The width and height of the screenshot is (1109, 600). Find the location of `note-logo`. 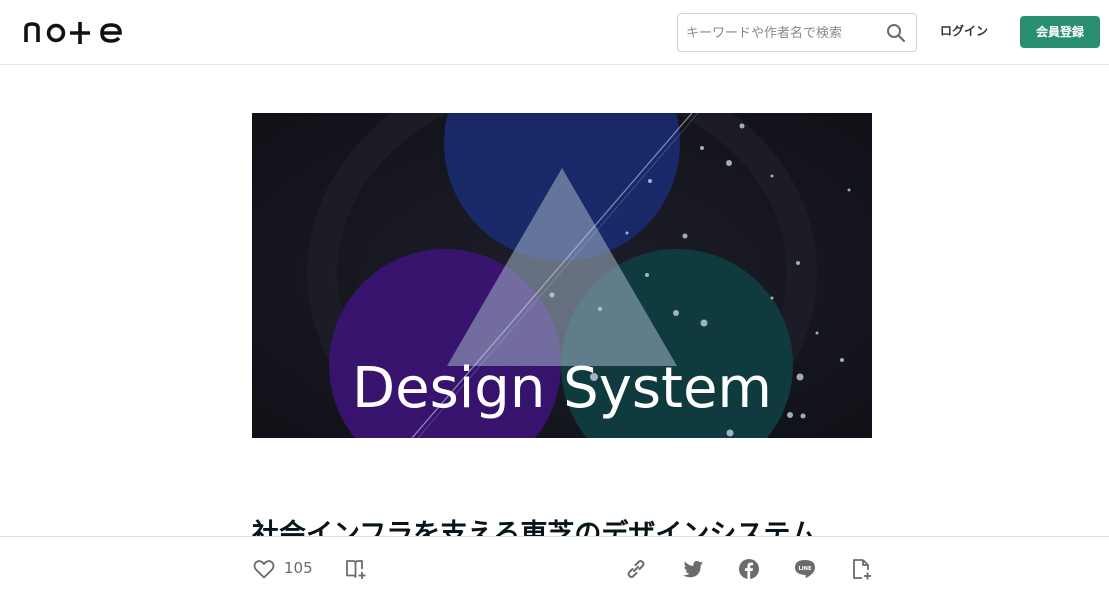

note-logo is located at coordinates (74, 32).